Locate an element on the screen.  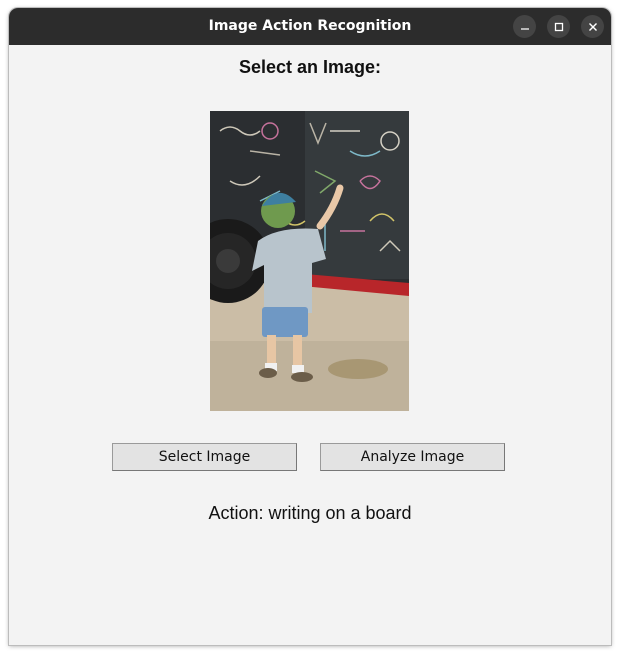
selected-image-preview is located at coordinates (309, 261).